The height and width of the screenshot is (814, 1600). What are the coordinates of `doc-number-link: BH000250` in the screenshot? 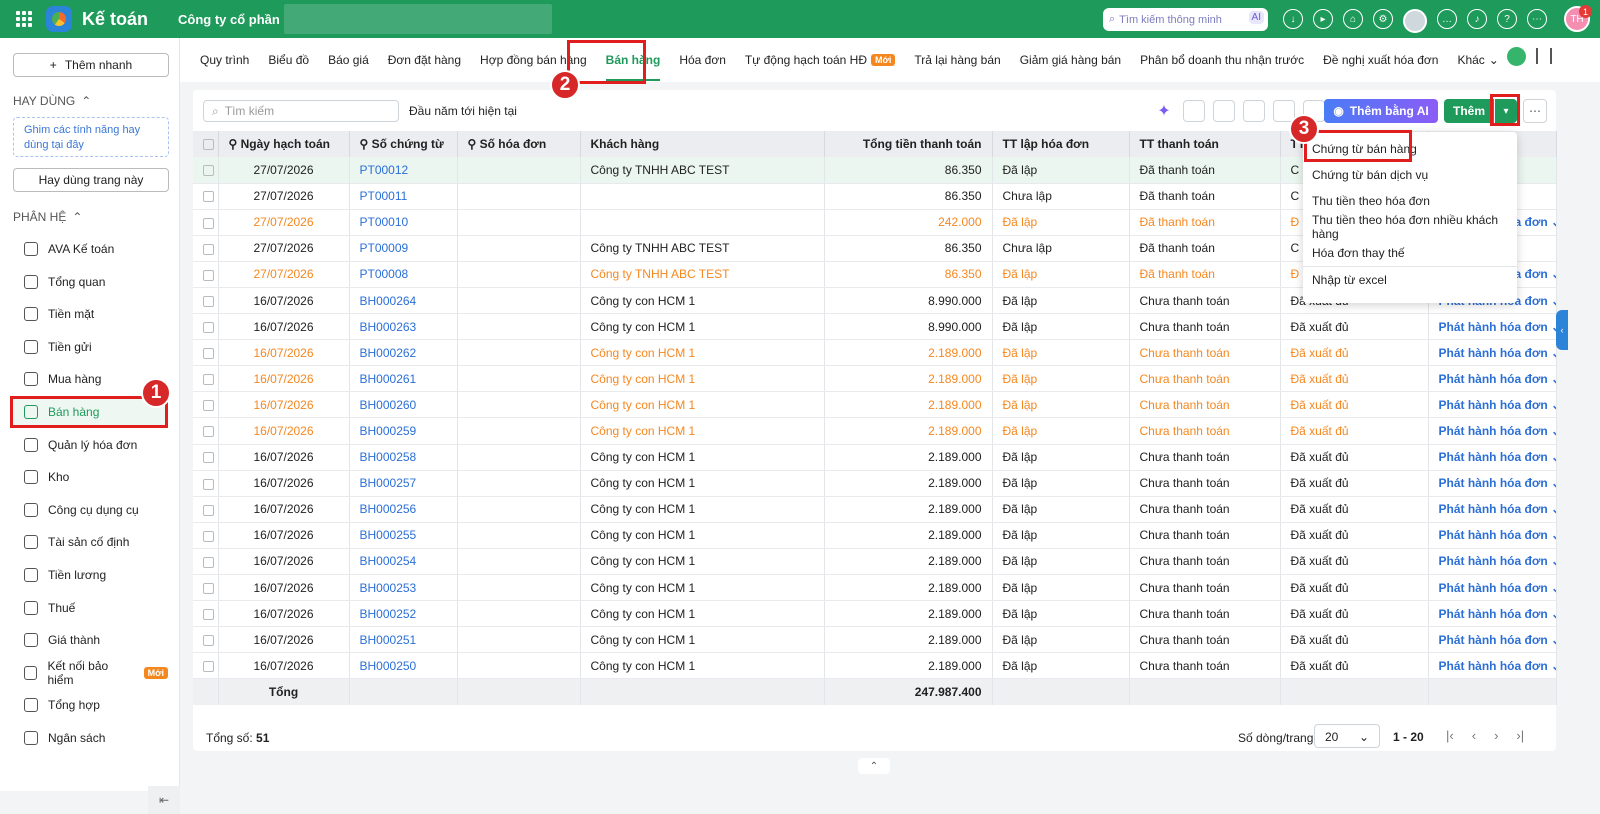 It's located at (388, 666).